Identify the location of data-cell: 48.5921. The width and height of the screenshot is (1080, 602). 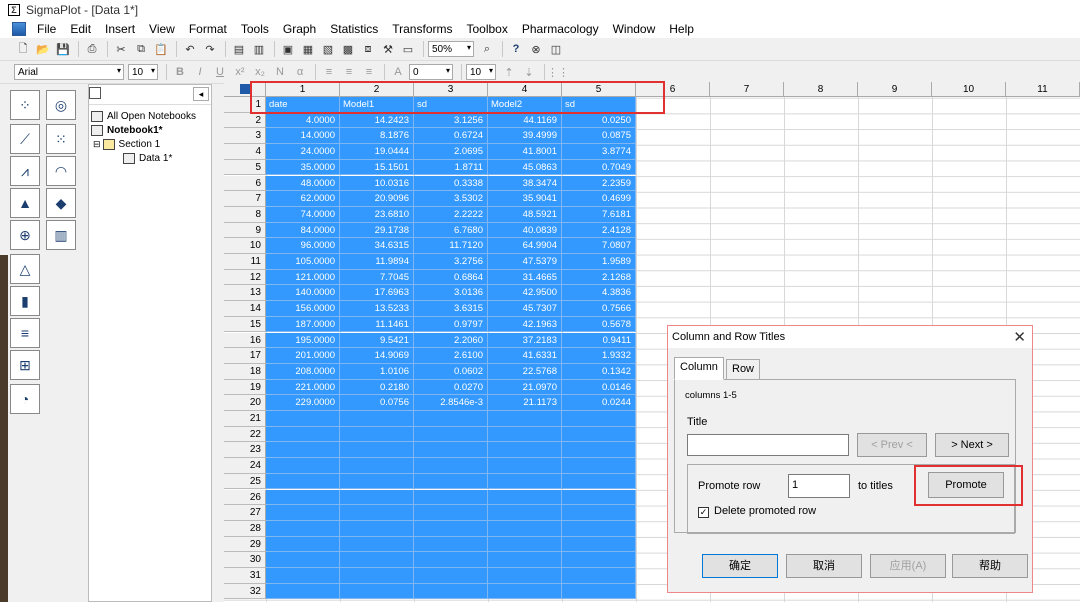
(525, 214).